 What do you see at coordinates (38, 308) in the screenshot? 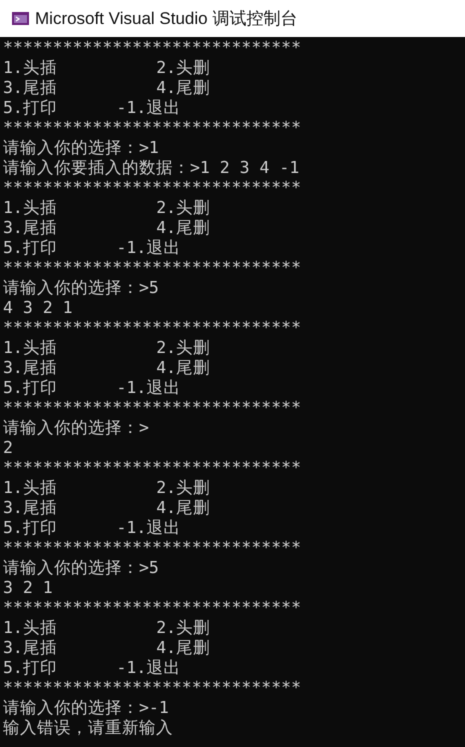
I see `console-line: 4 3 2 1` at bounding box center [38, 308].